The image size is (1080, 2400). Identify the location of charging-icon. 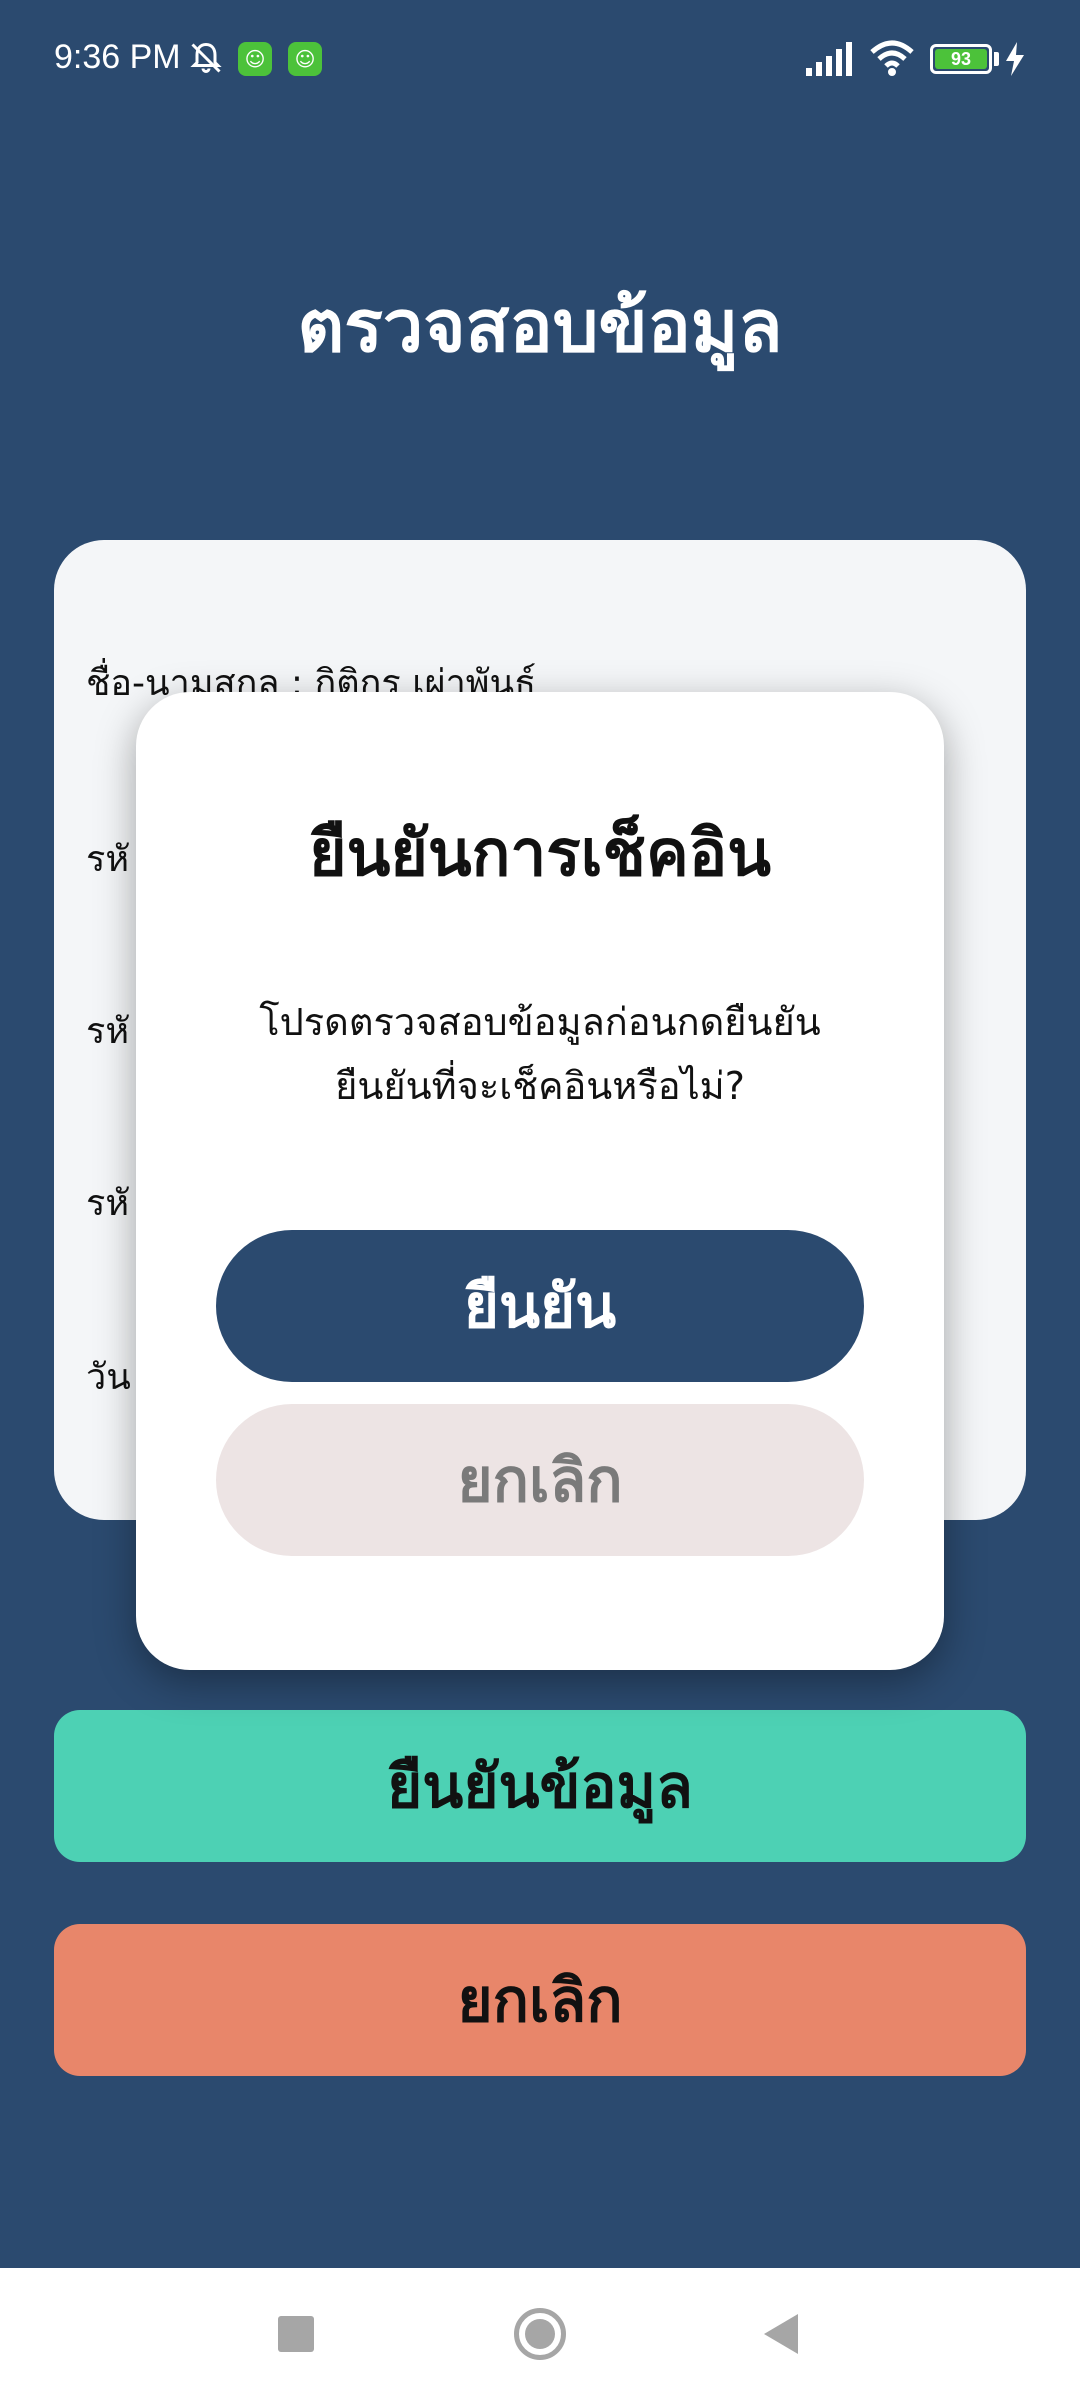
(1015, 59).